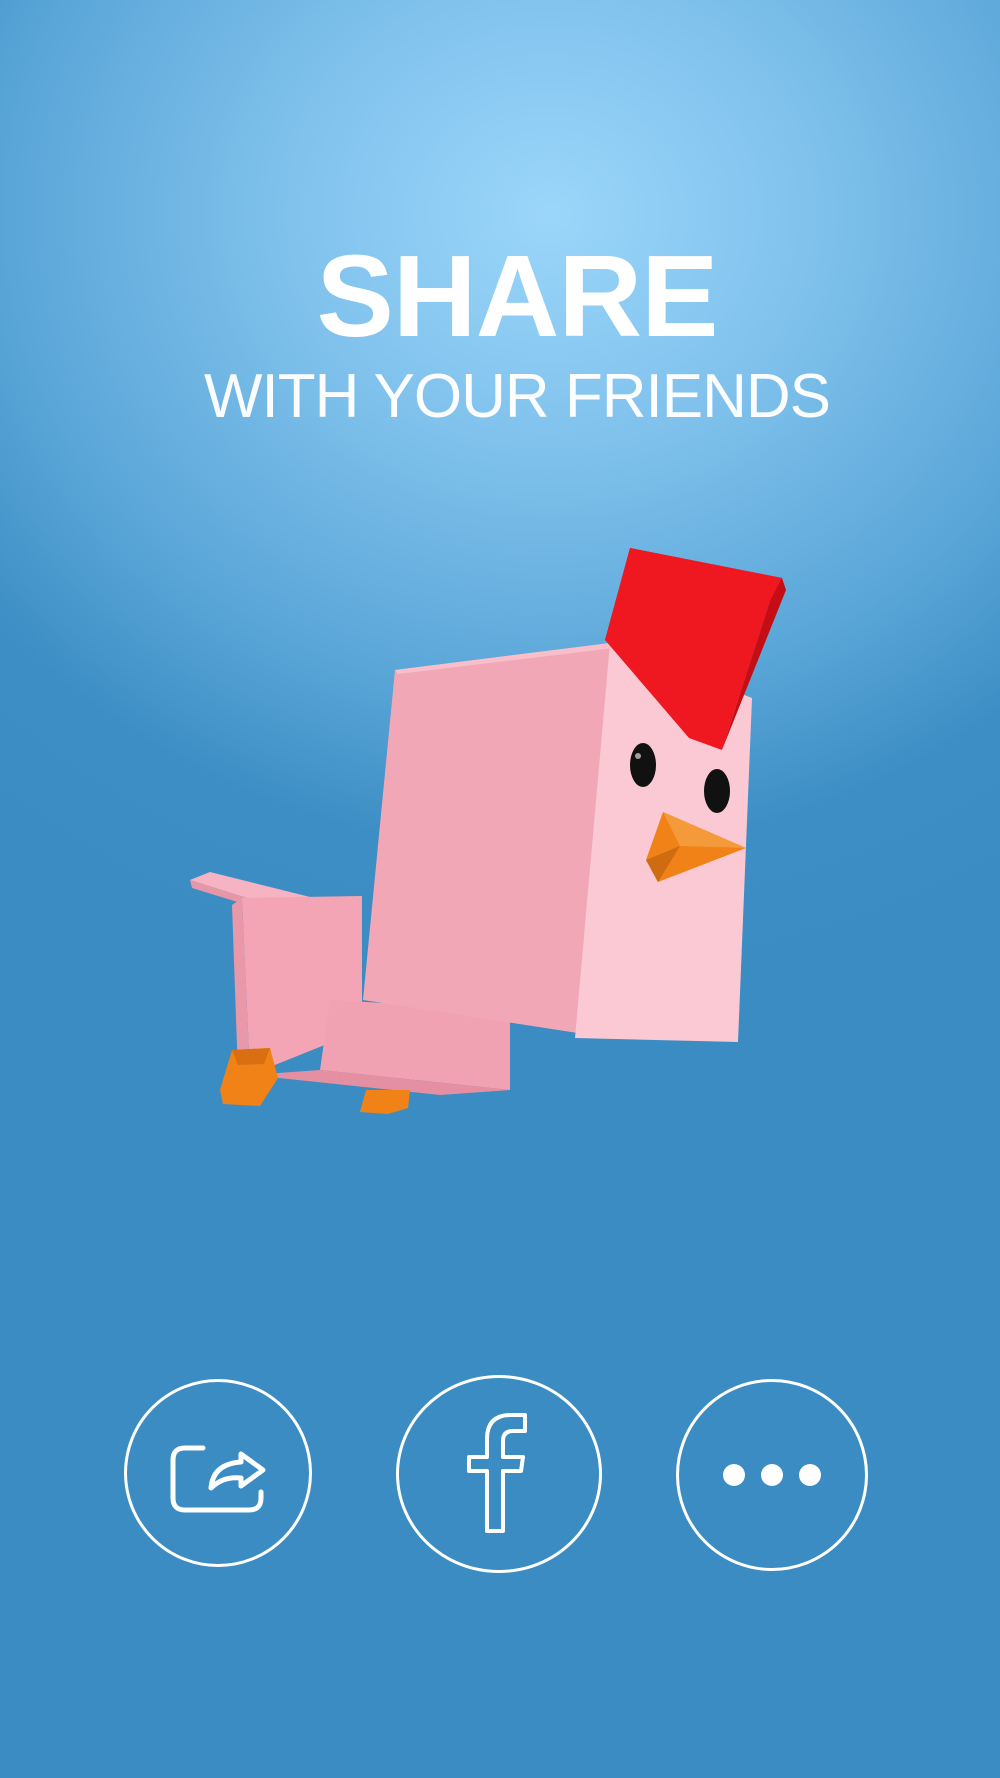  I want to click on facebook-button, so click(499, 1474).